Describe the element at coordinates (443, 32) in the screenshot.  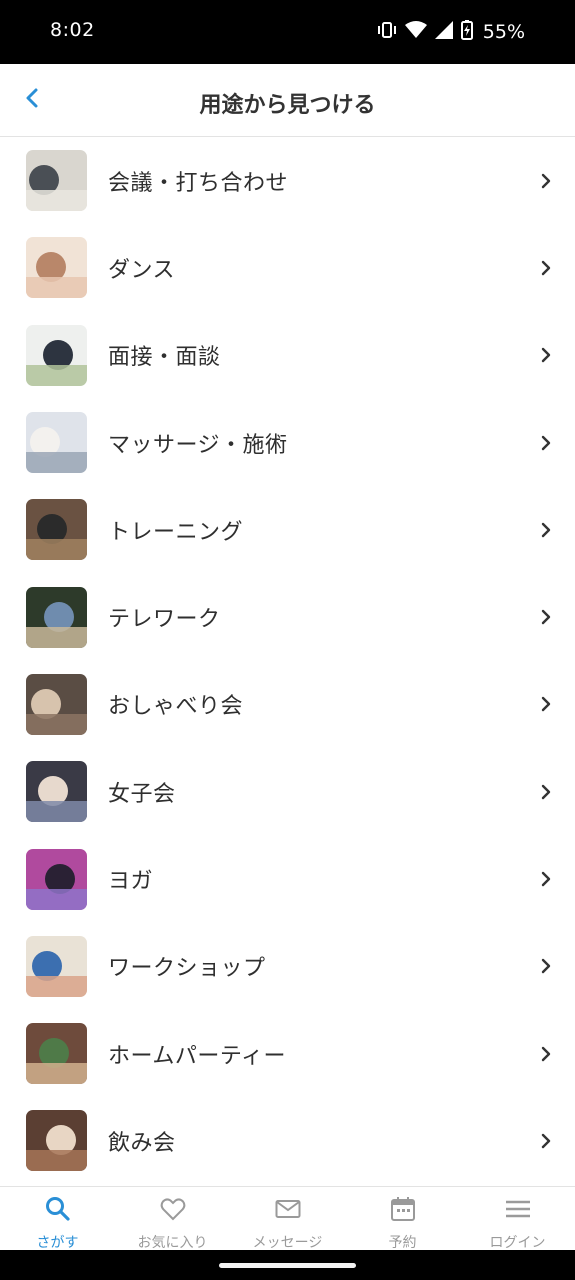
I see `signal-icon` at that location.